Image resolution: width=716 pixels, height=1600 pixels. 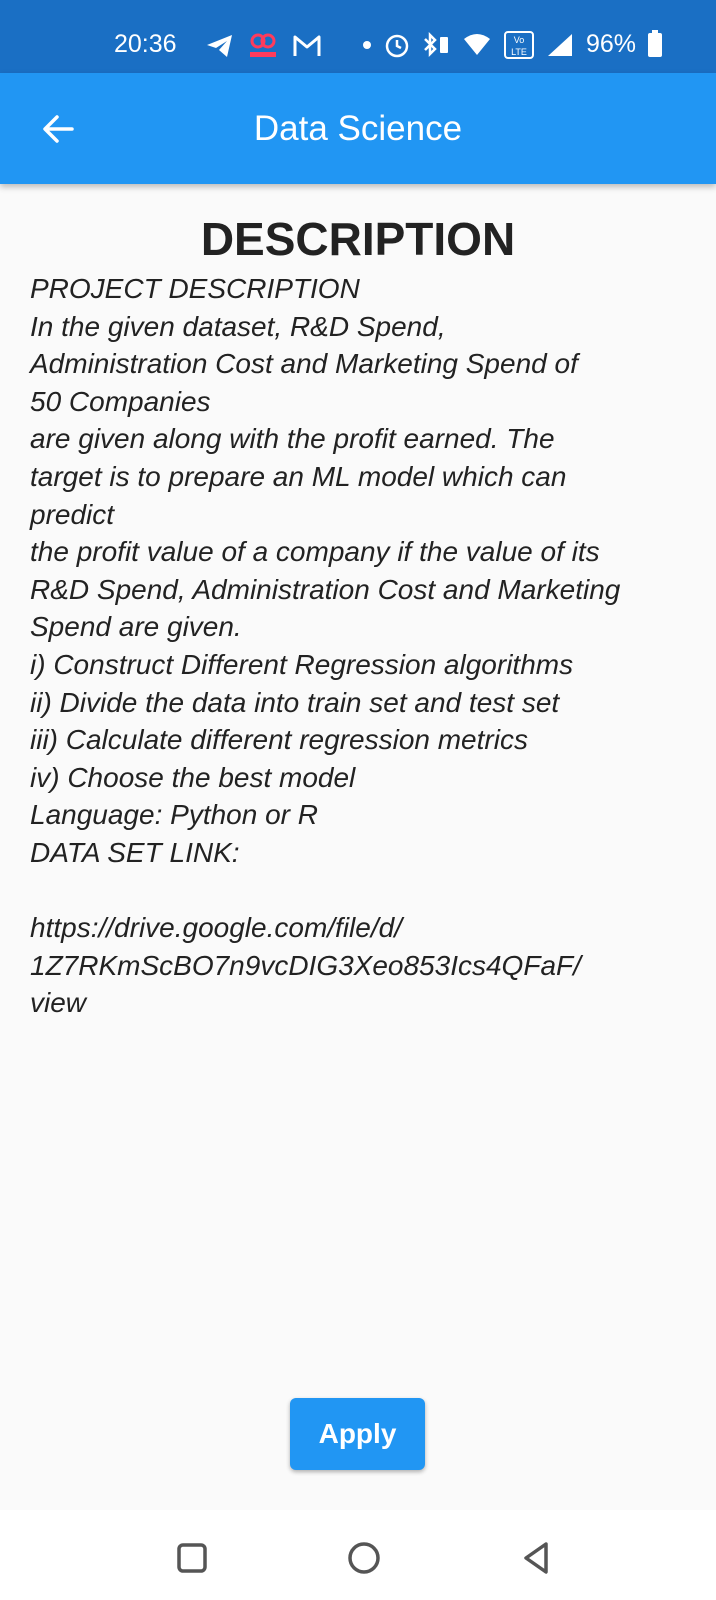 I want to click on signal-icon, so click(x=560, y=44).